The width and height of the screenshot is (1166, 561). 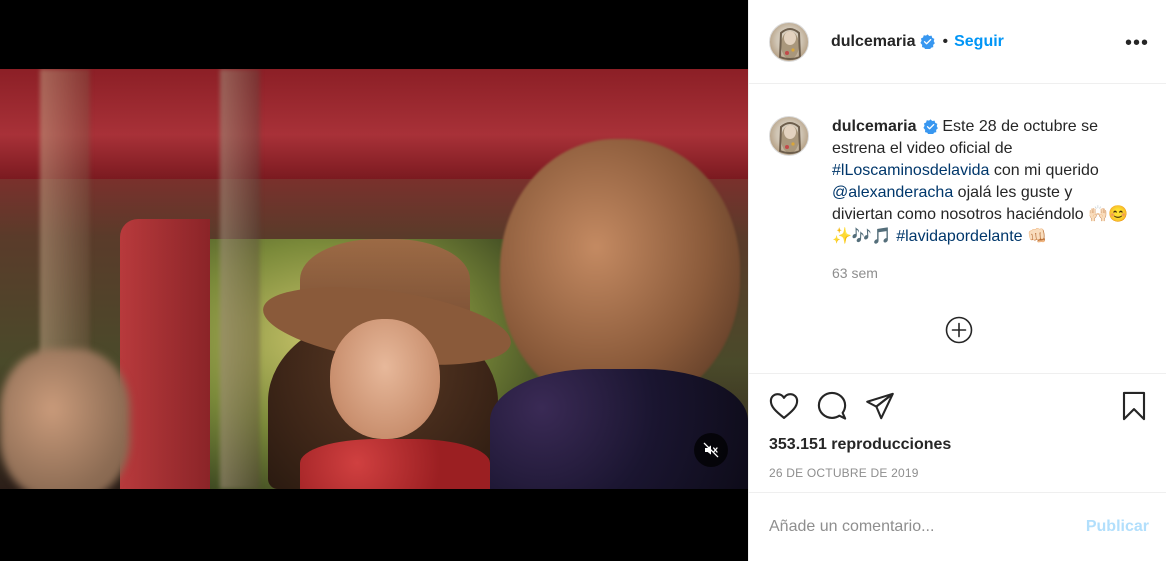 I want to click on comment-icon, so click(x=832, y=406).